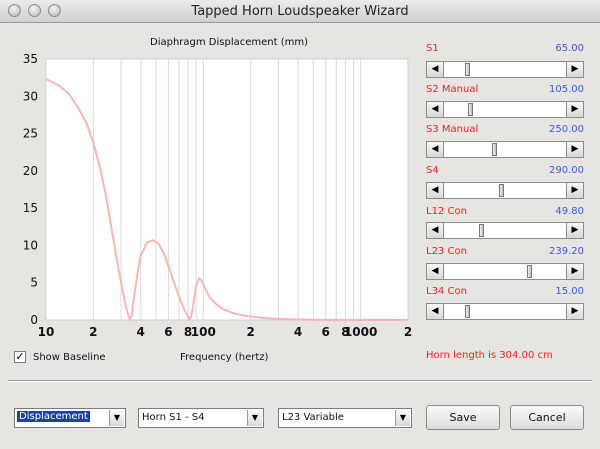  I want to click on horn-type-value: Horn S1 - S4, so click(173, 417).